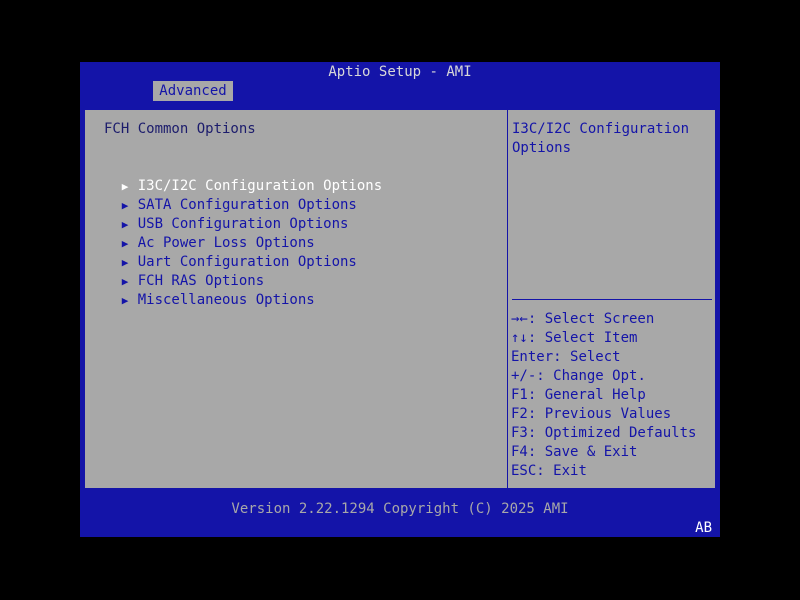 The width and height of the screenshot is (800, 600). What do you see at coordinates (125, 300) in the screenshot?
I see `submenu-arrow-icon: ▶` at bounding box center [125, 300].